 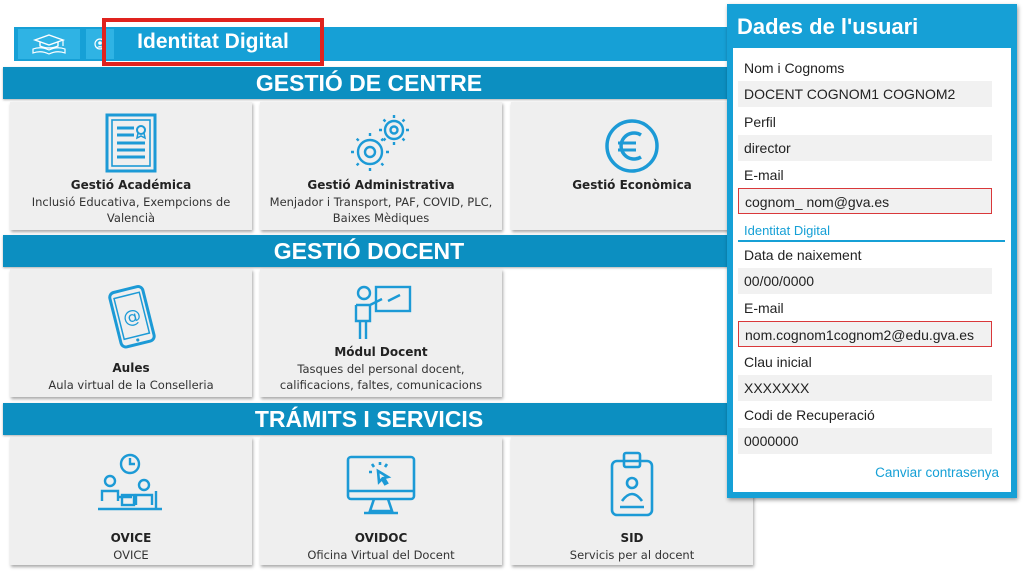 What do you see at coordinates (778, 362) in the screenshot?
I see `initial-key-label: Clau inicial` at bounding box center [778, 362].